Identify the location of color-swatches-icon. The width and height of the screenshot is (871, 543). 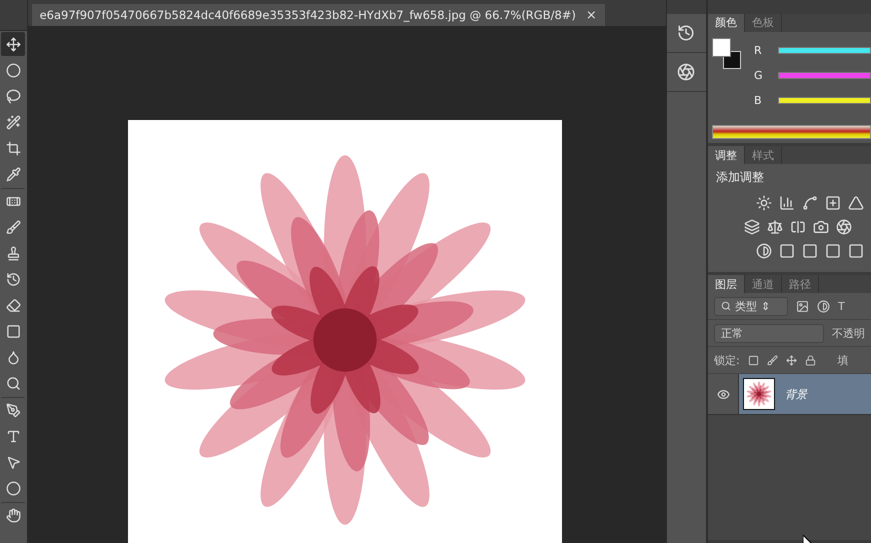
(727, 54).